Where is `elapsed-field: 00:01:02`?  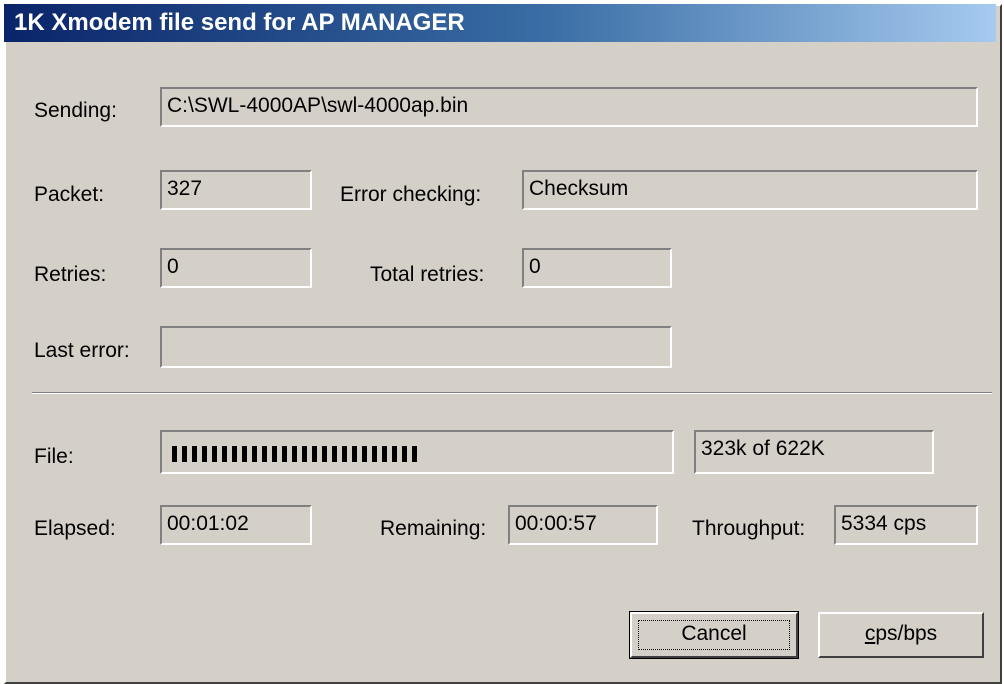 elapsed-field: 00:01:02 is located at coordinates (236, 525).